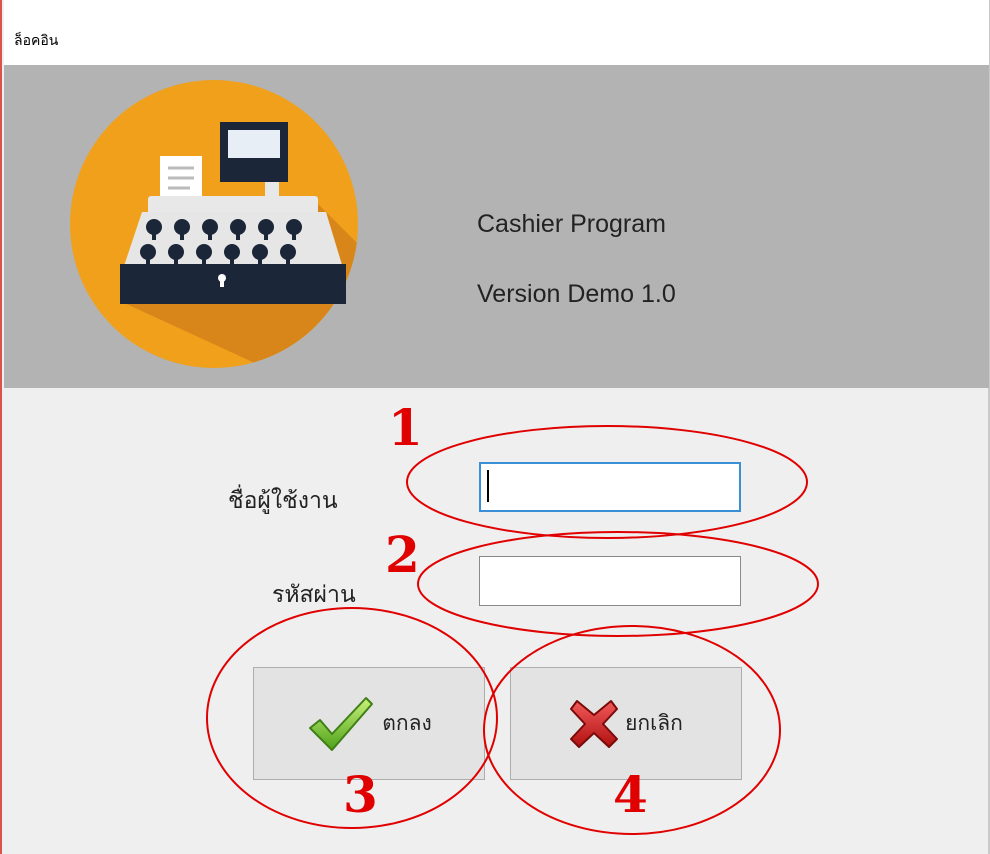 The image size is (990, 854). What do you see at coordinates (496, 32) in the screenshot?
I see `title-bar: ล็อคอิน` at bounding box center [496, 32].